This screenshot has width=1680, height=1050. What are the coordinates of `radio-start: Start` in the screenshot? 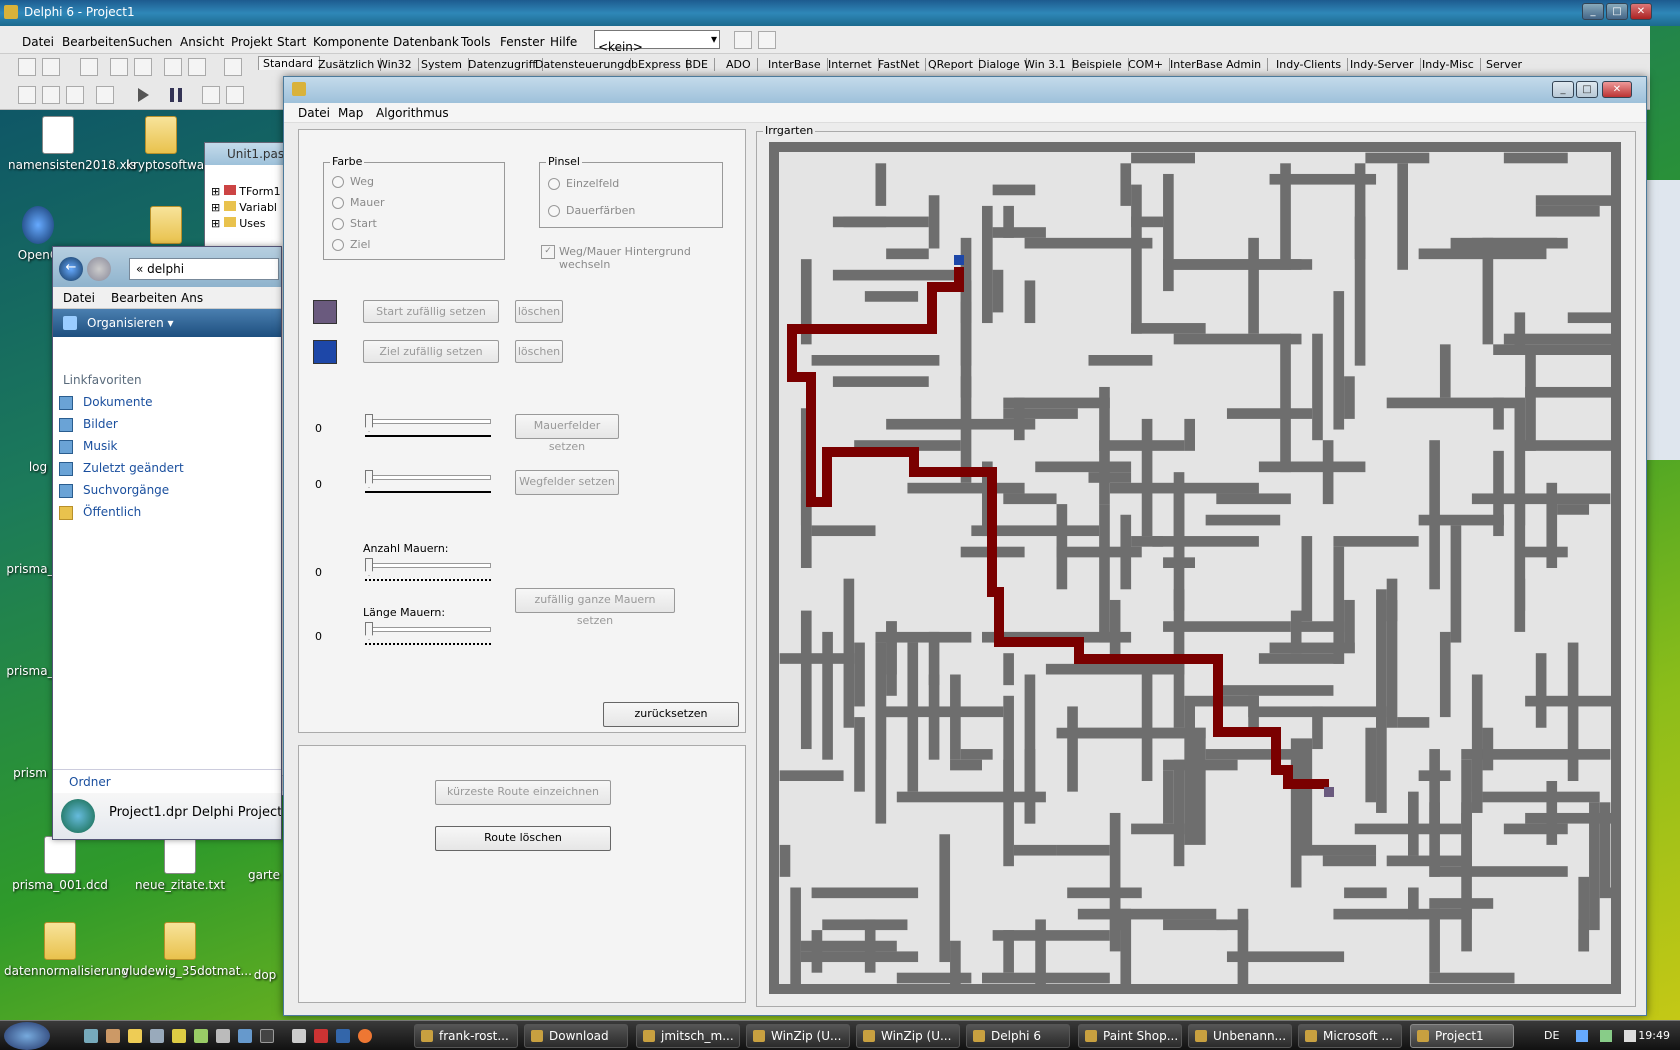 It's located at (354, 223).